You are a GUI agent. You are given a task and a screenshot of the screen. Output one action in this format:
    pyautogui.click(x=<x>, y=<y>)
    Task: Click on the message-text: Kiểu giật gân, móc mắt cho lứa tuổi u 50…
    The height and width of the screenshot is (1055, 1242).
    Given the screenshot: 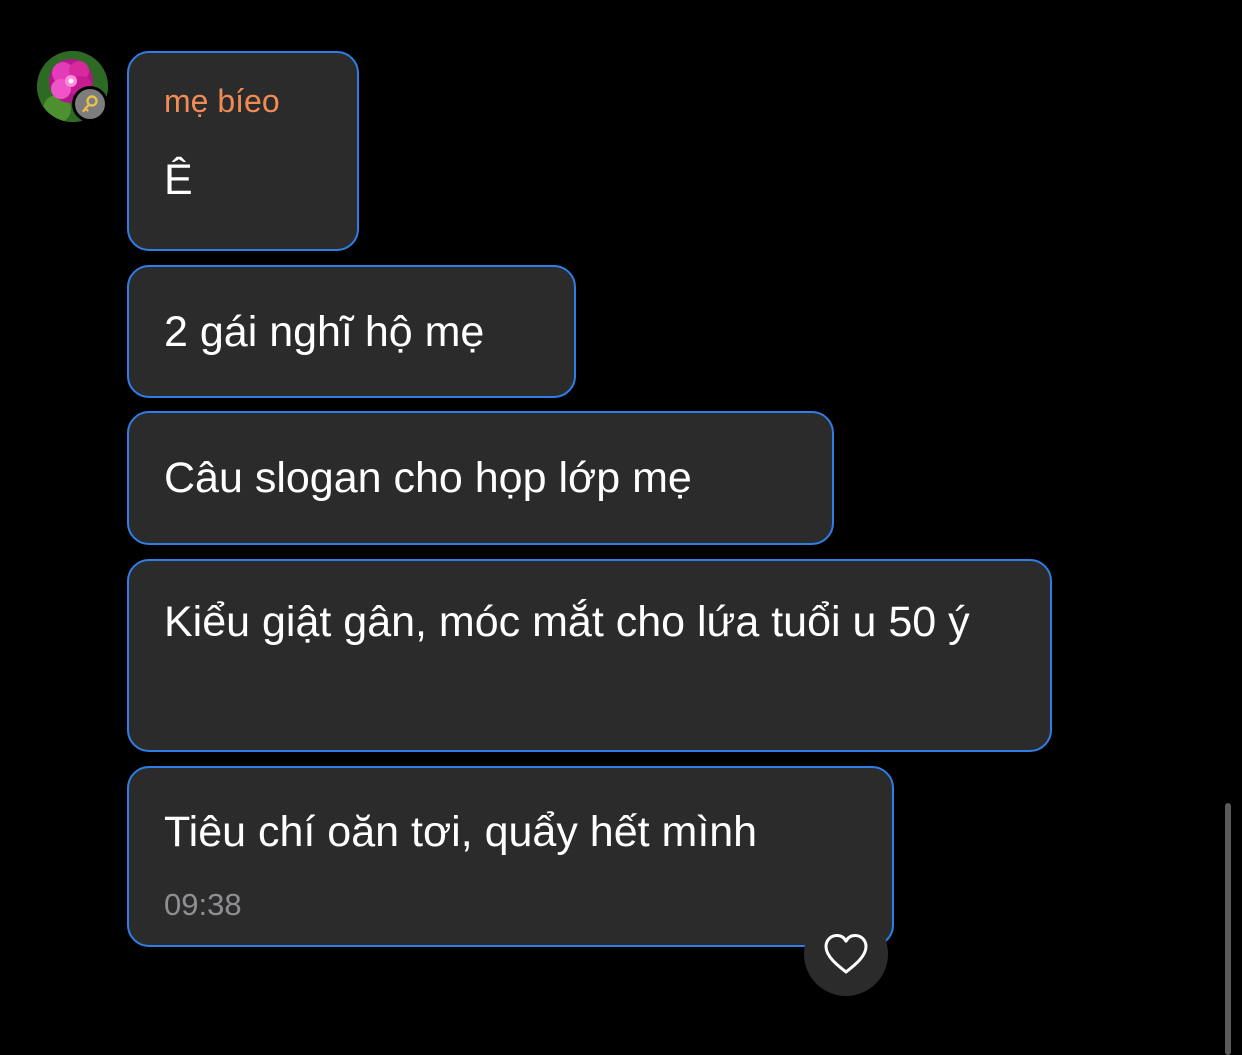 What is the action you would take?
    pyautogui.click(x=567, y=622)
    